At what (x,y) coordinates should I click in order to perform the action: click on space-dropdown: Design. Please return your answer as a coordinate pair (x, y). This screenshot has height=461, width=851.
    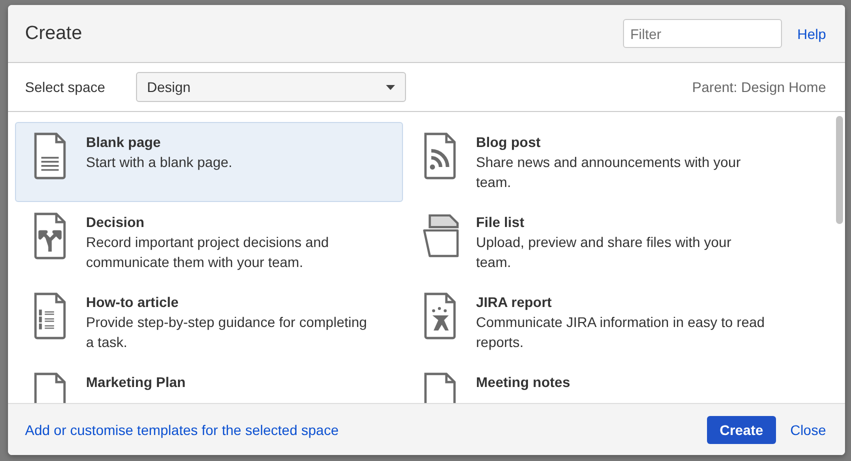
    Looking at the image, I should click on (271, 87).